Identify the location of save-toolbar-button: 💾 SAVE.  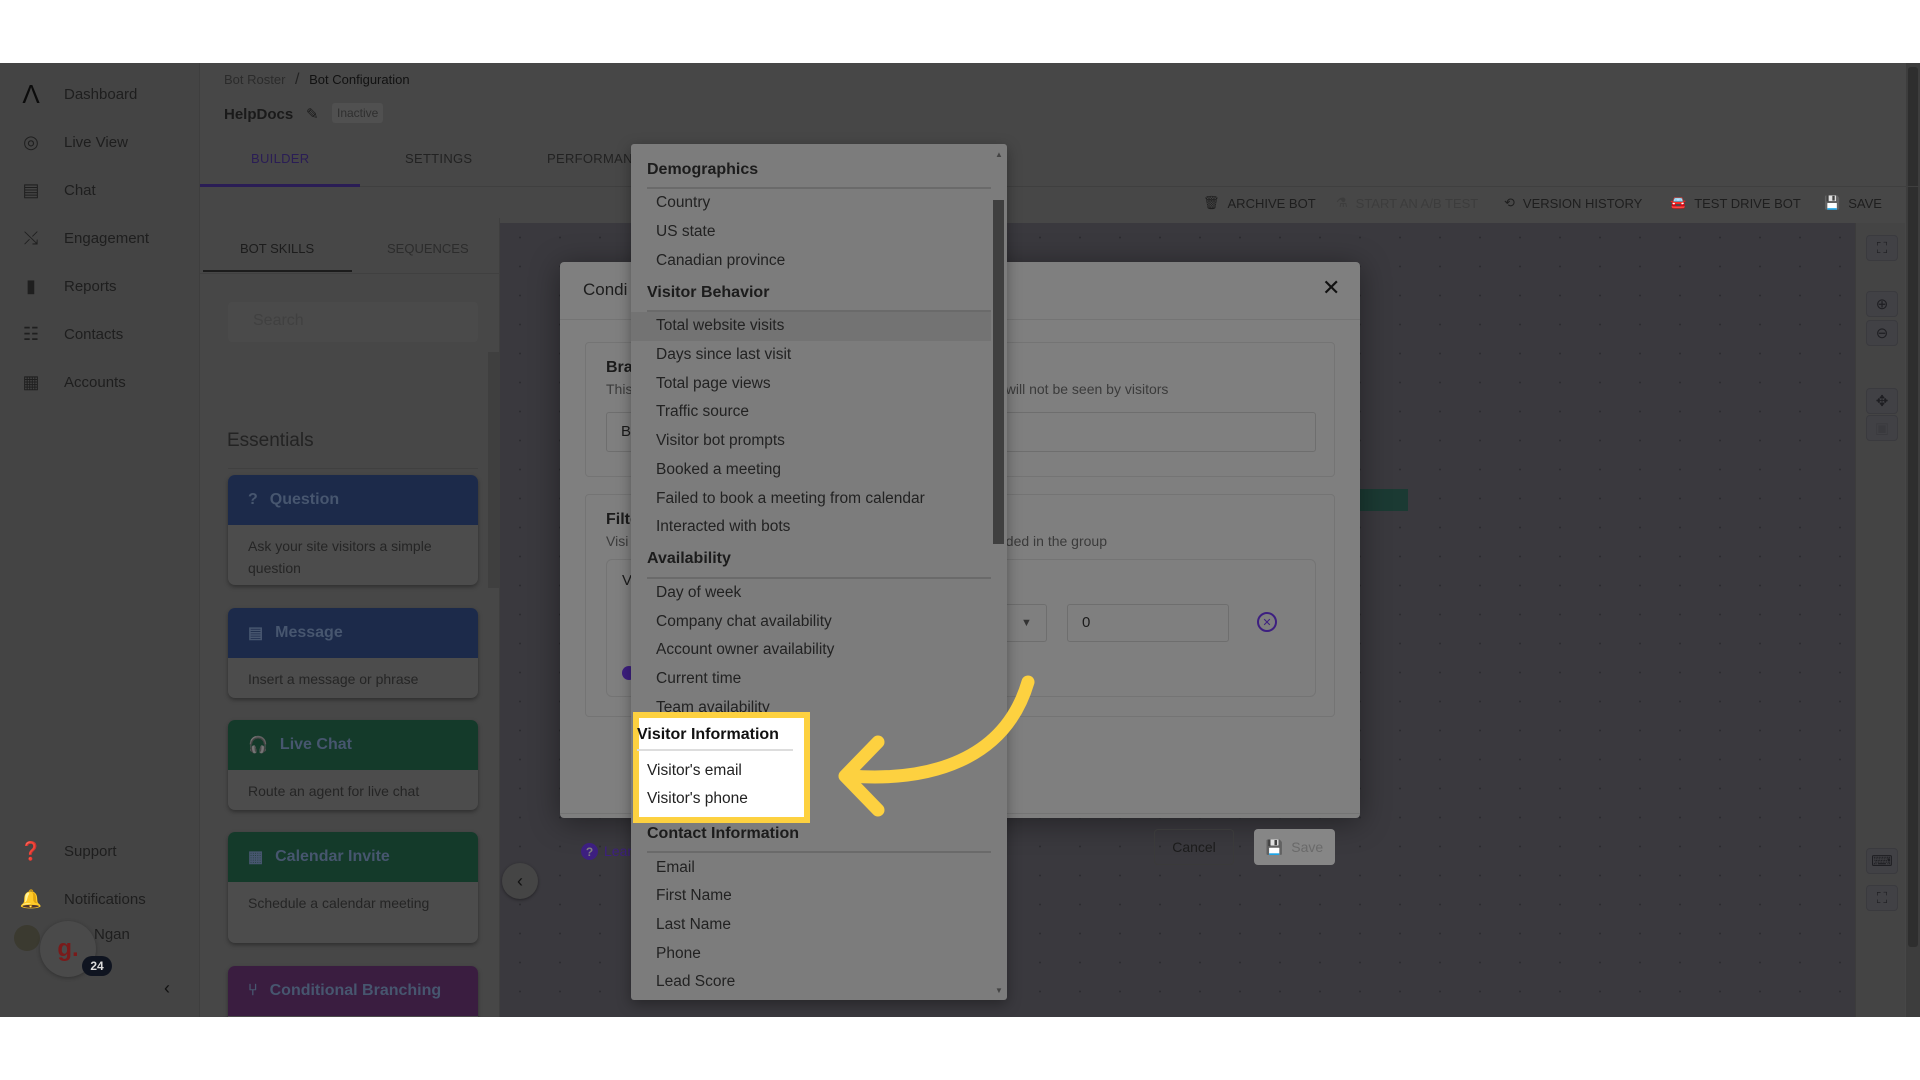
(1853, 203).